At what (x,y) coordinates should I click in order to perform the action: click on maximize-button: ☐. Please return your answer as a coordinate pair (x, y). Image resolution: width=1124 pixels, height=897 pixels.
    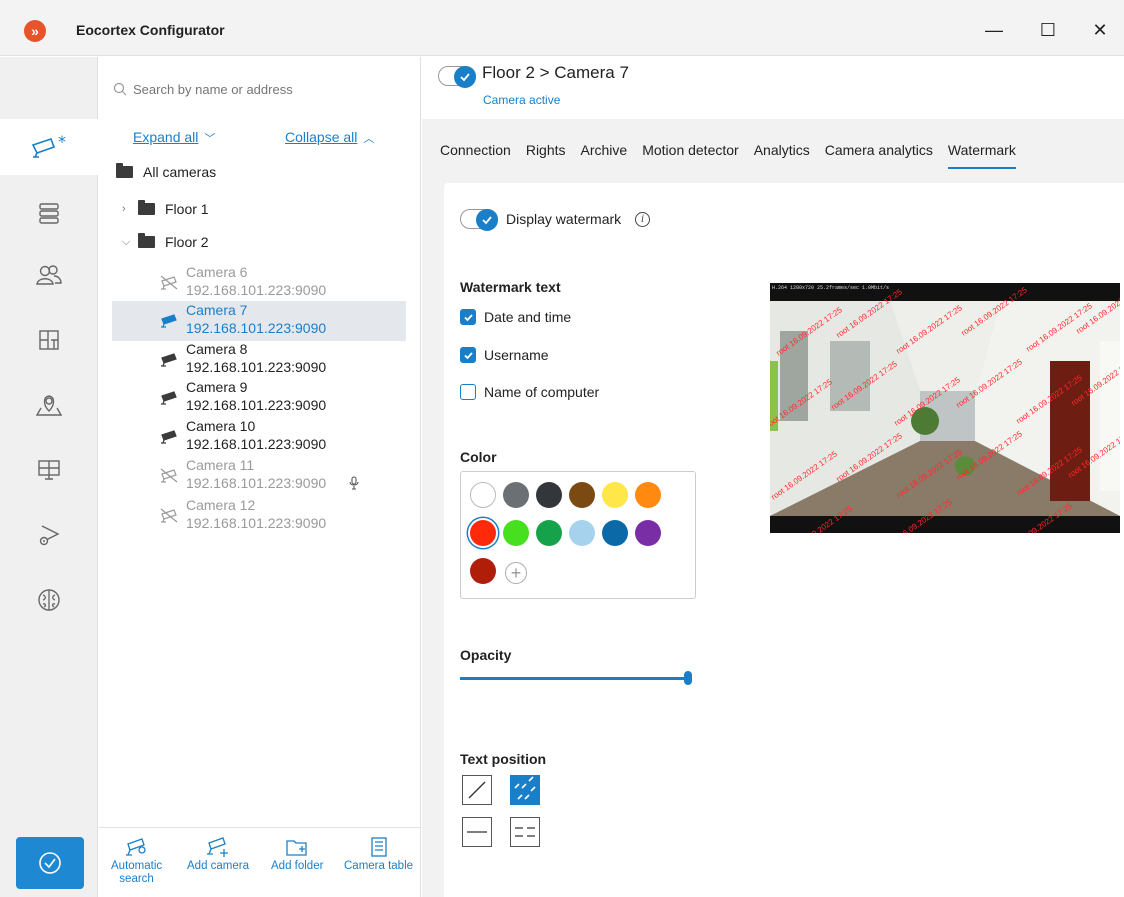
    Looking at the image, I should click on (1048, 30).